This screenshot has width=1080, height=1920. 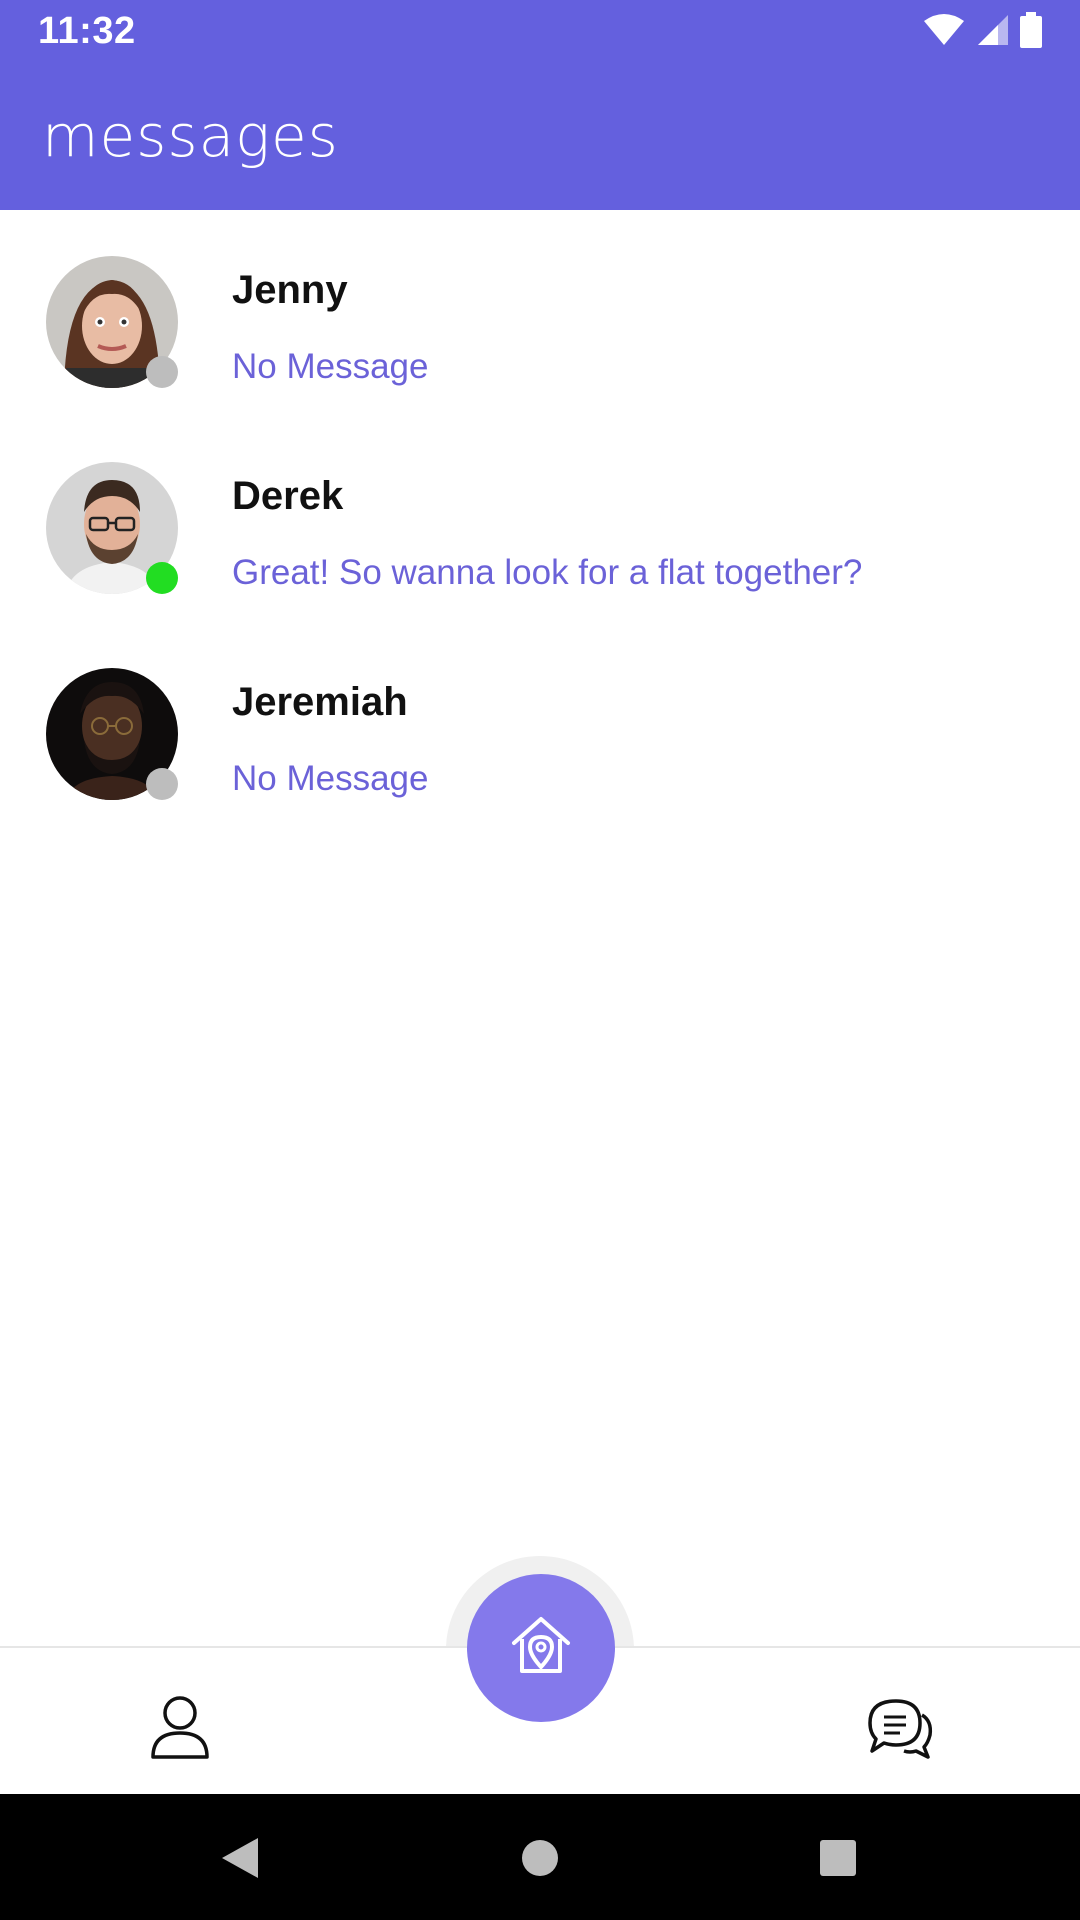 I want to click on home-icon, so click(x=540, y=1858).